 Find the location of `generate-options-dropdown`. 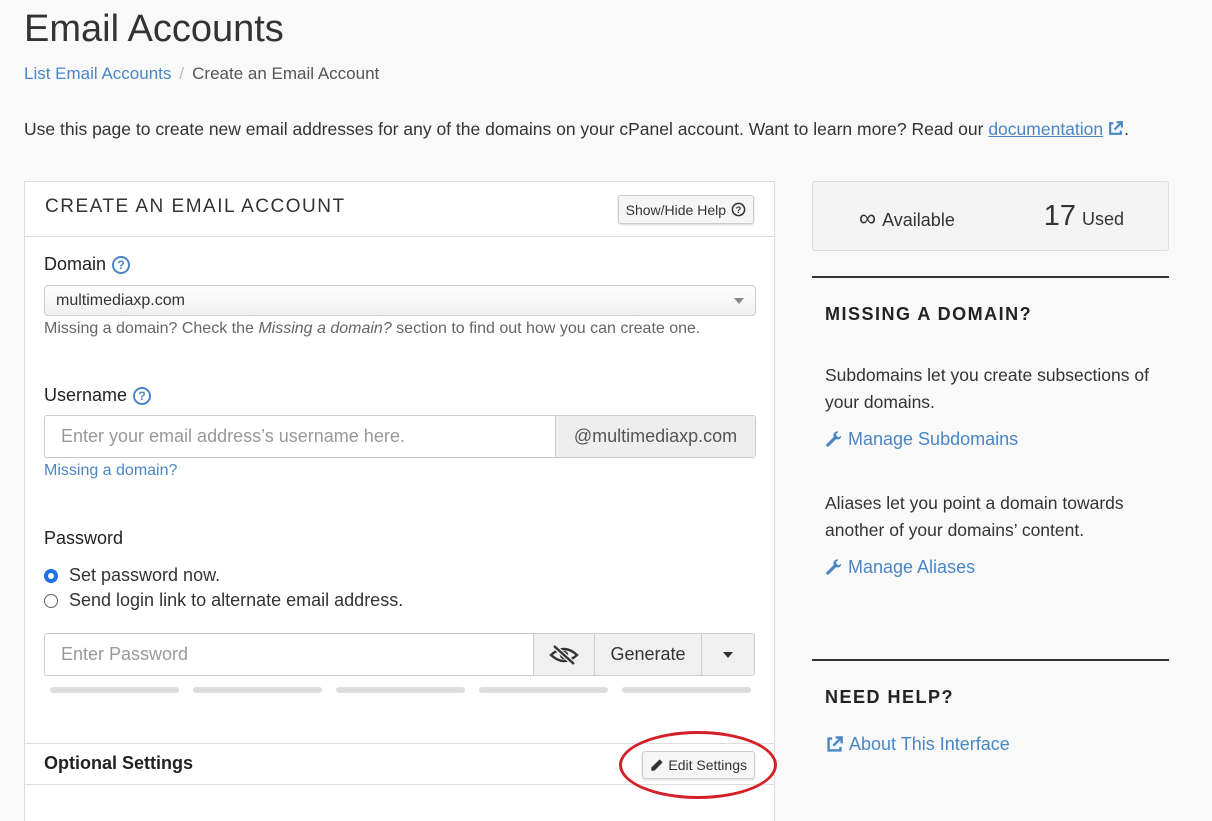

generate-options-dropdown is located at coordinates (727, 654).